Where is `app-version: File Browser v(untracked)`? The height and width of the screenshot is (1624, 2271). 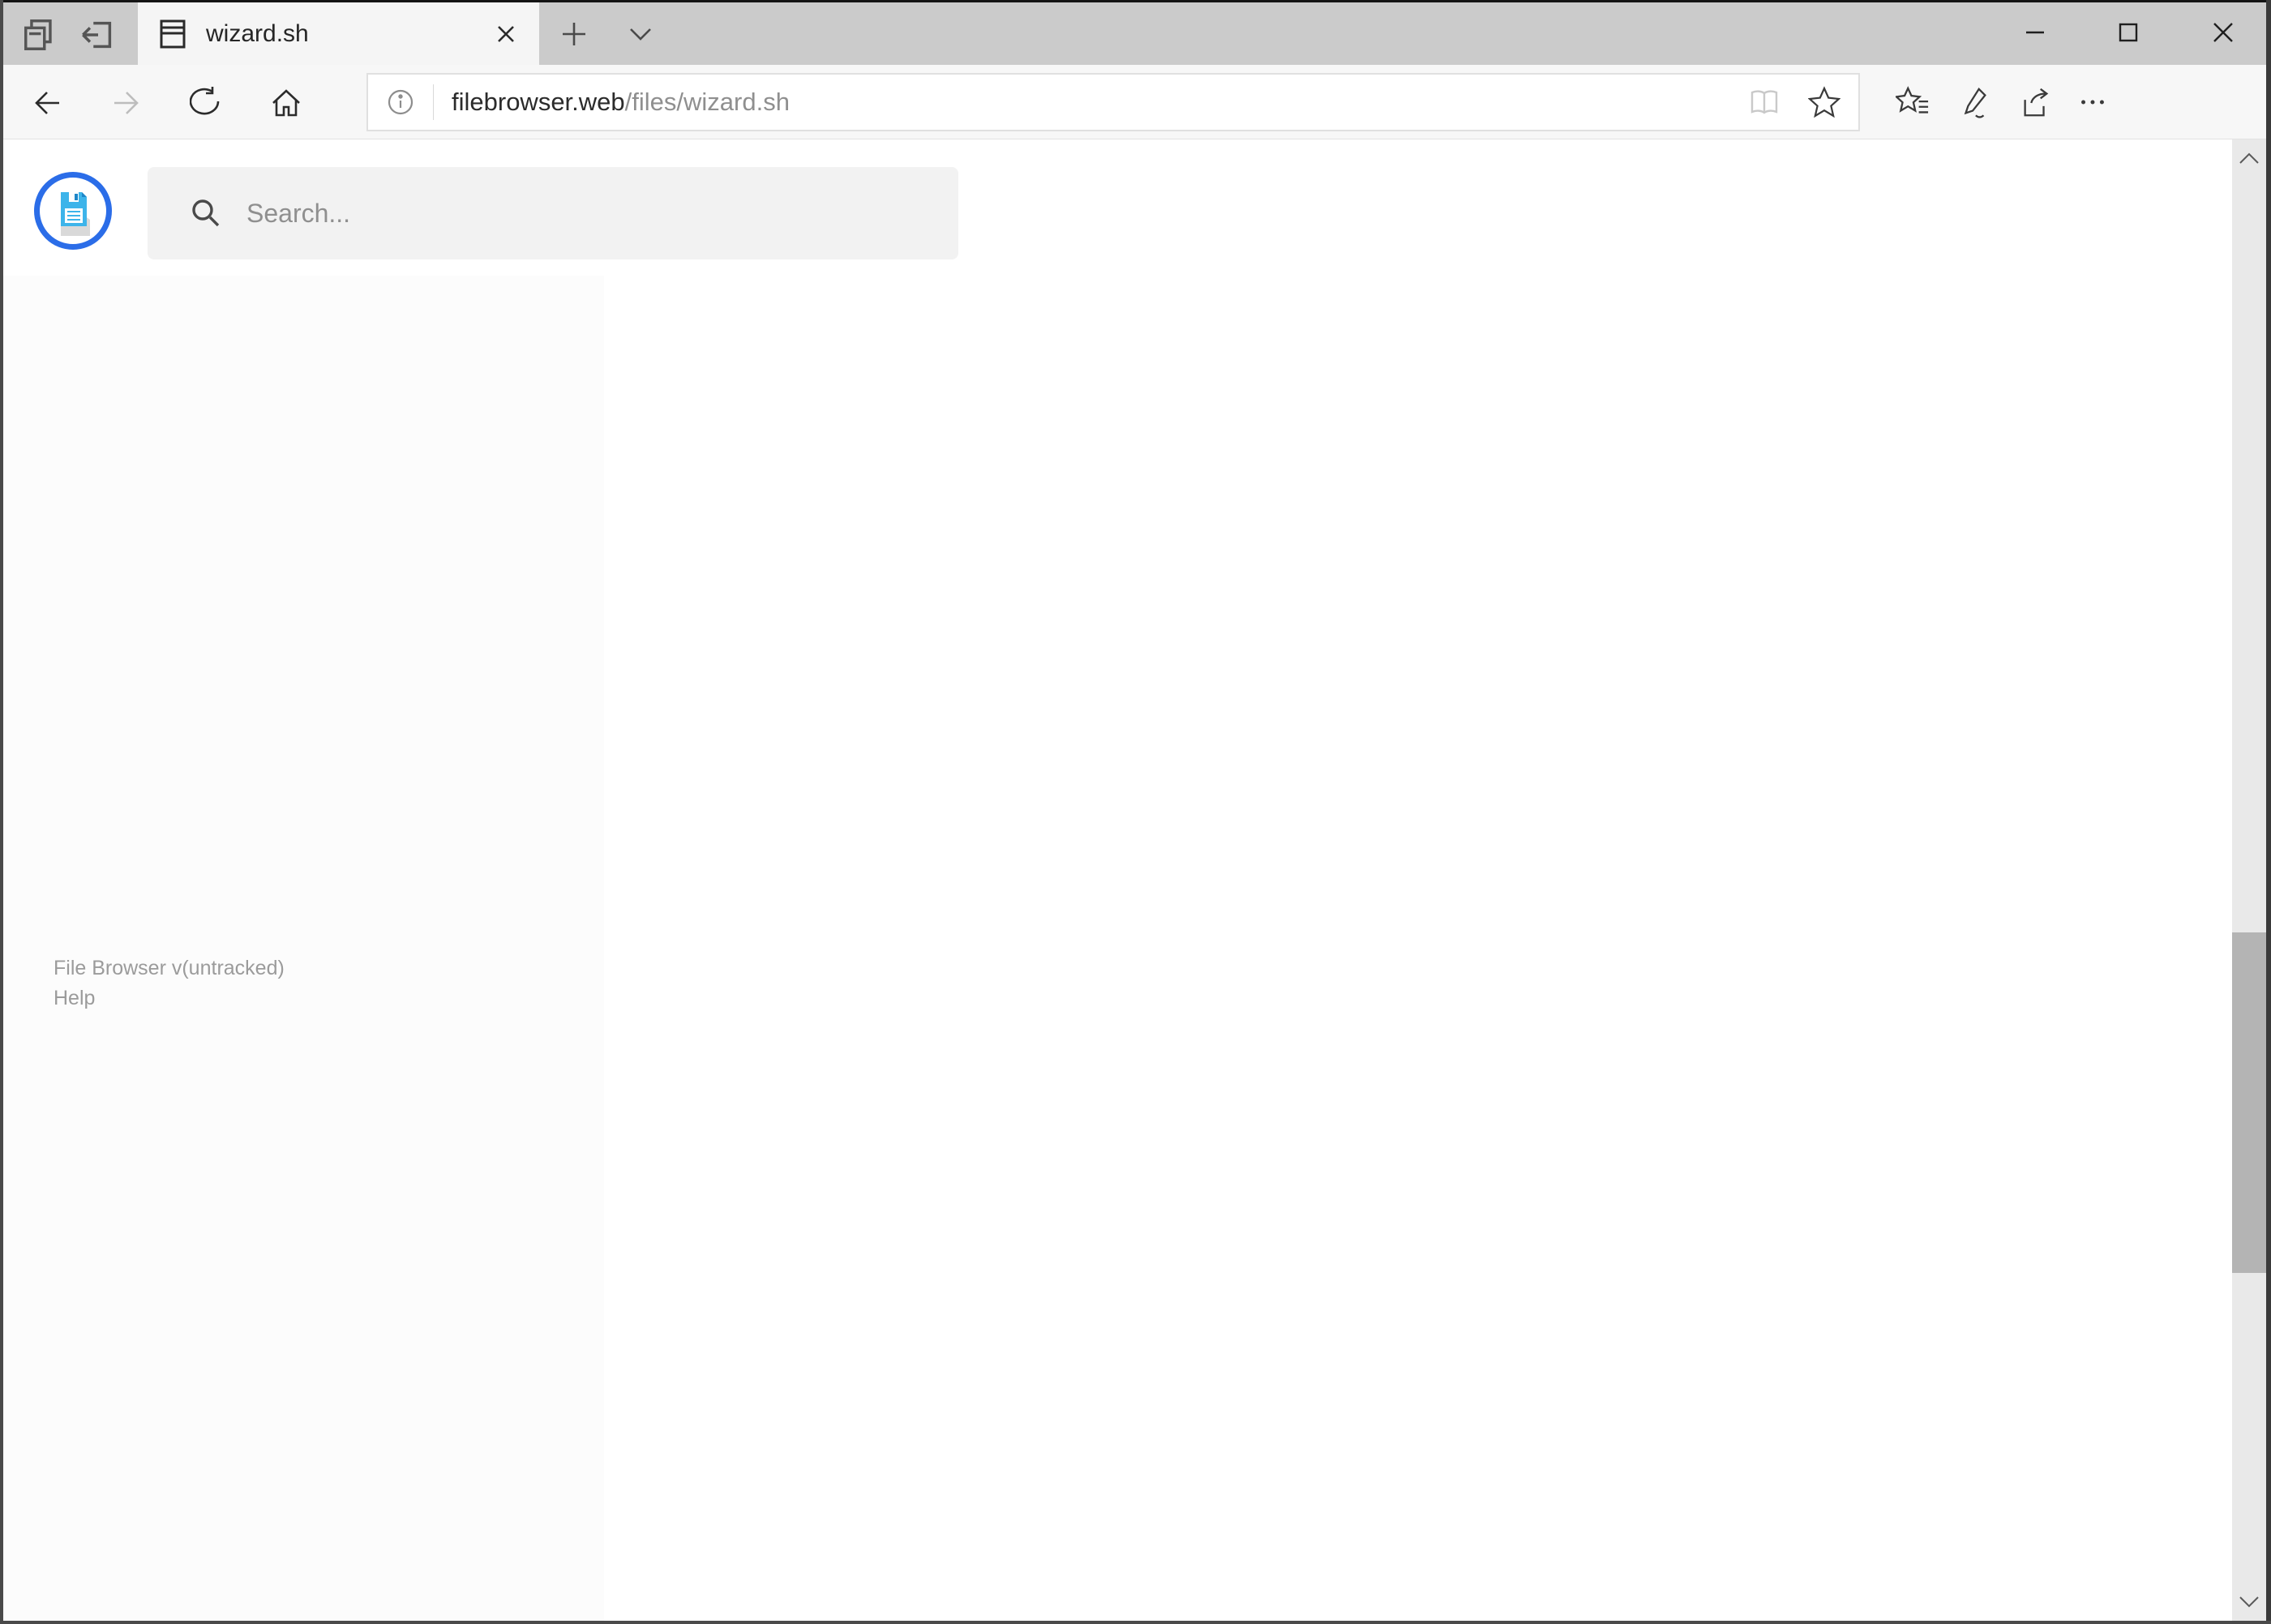 app-version: File Browser v(untracked) is located at coordinates (169, 968).